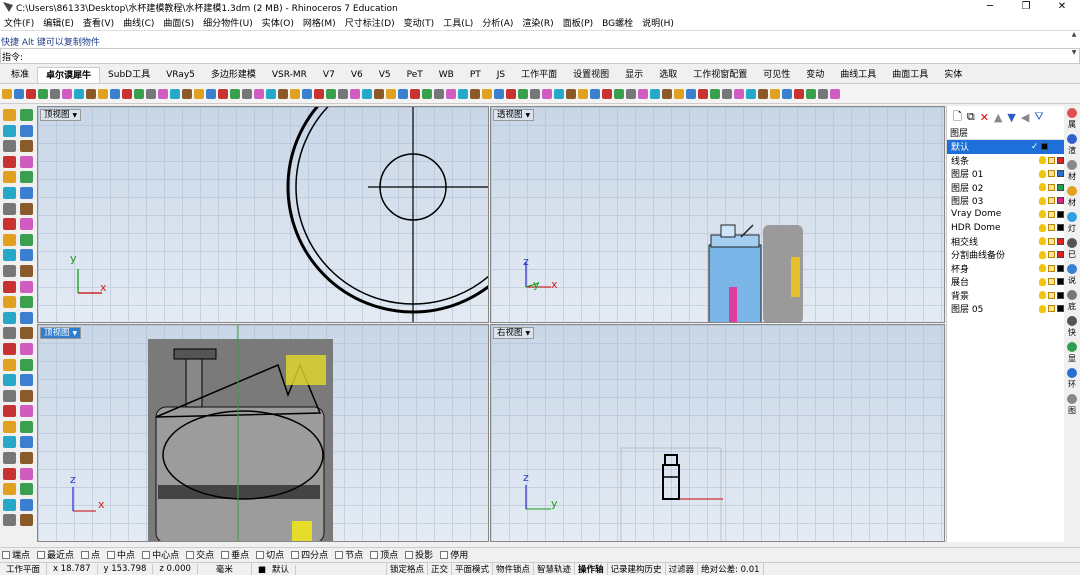  What do you see at coordinates (514, 568) in the screenshot?
I see `status-toggle: 物件锁点` at bounding box center [514, 568].